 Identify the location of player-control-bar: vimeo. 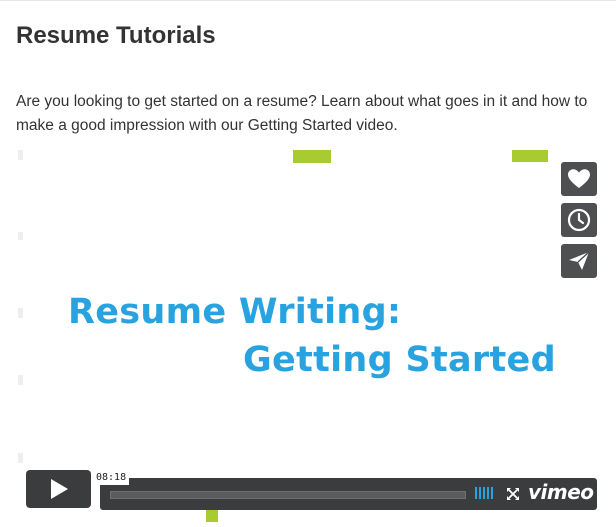
(348, 494).